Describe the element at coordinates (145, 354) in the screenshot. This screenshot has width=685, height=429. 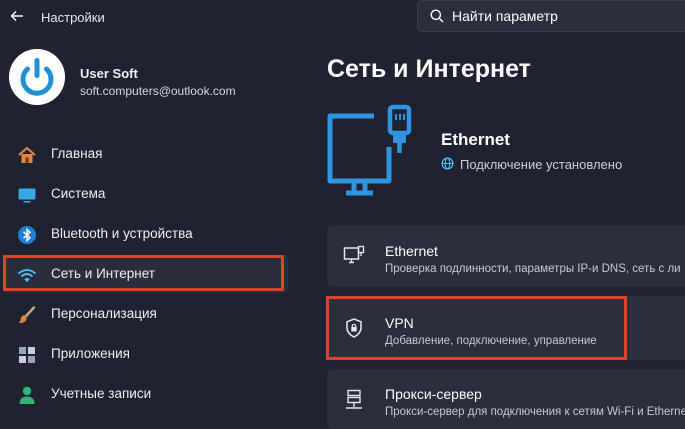
I see `sidebar-item-apps: Приложения` at that location.